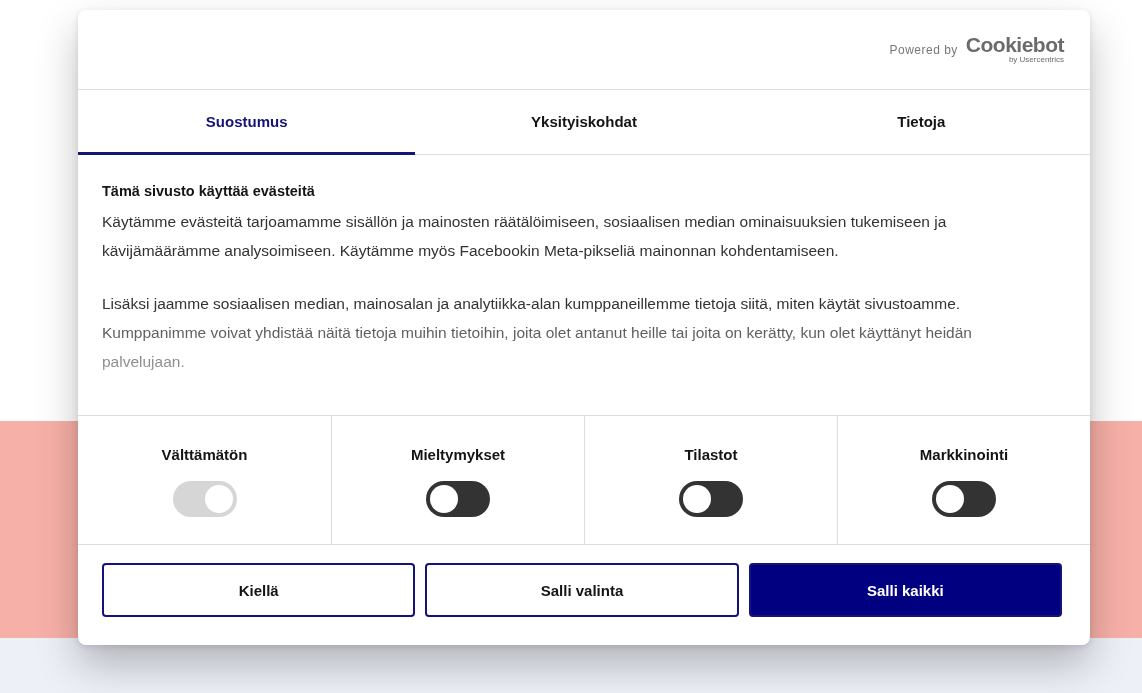  I want to click on consent-title: Tämä sivusto käyttää evästeitä, so click(209, 191).